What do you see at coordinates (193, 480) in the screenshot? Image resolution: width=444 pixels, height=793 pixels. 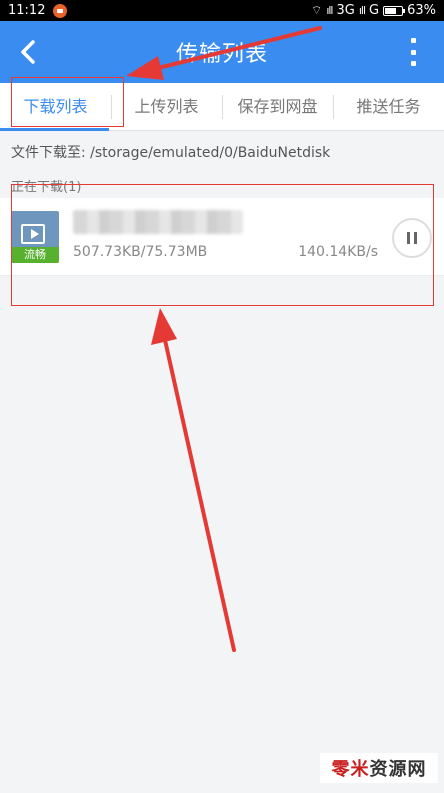 I see `annotation-arrow-to-item` at bounding box center [193, 480].